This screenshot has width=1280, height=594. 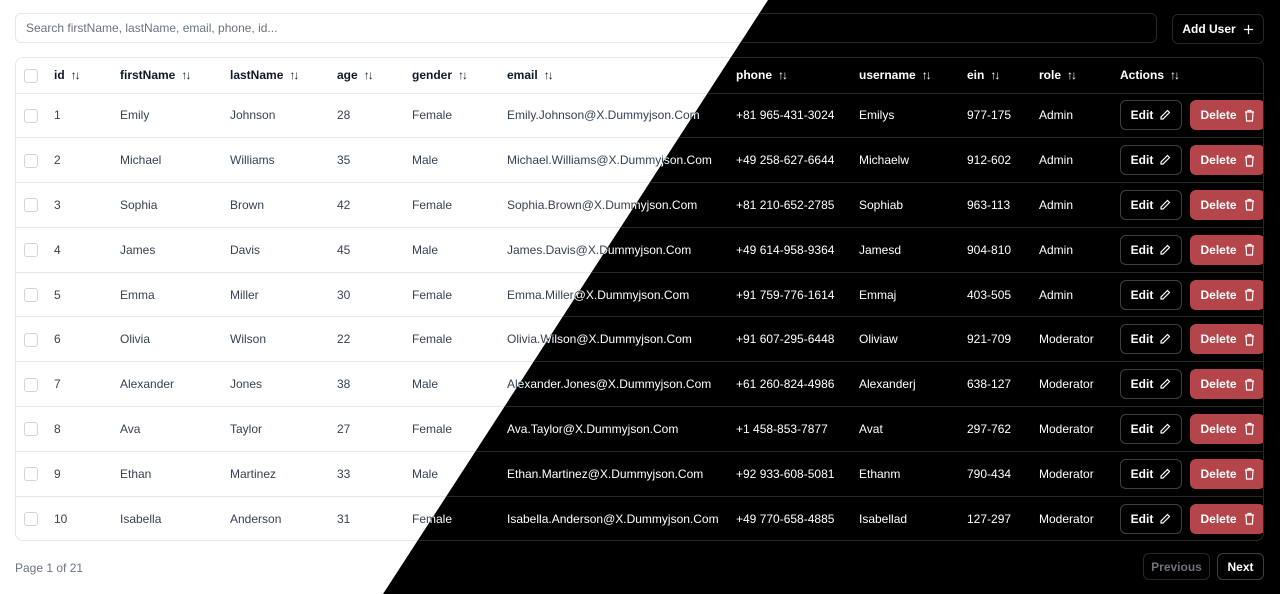 I want to click on phone-cell: +92 933-608-5081, so click(x=785, y=473).